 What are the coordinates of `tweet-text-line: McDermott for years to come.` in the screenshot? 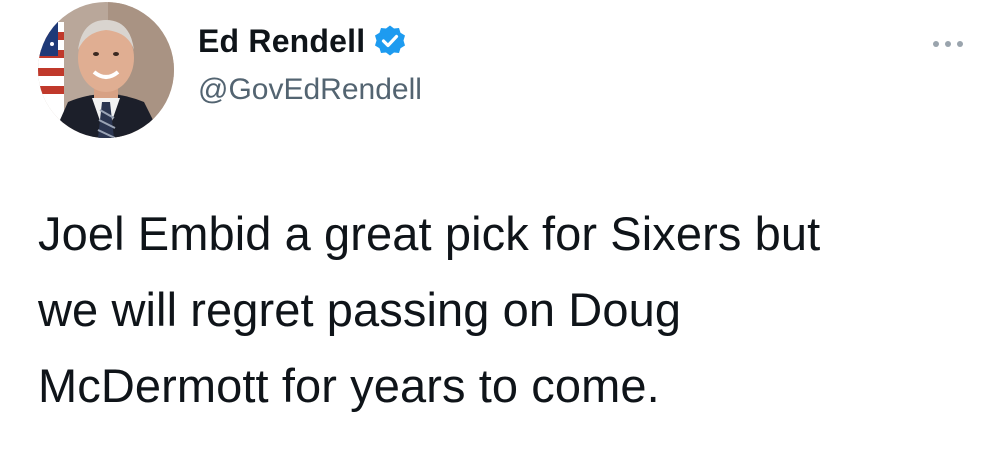 It's located at (349, 385).